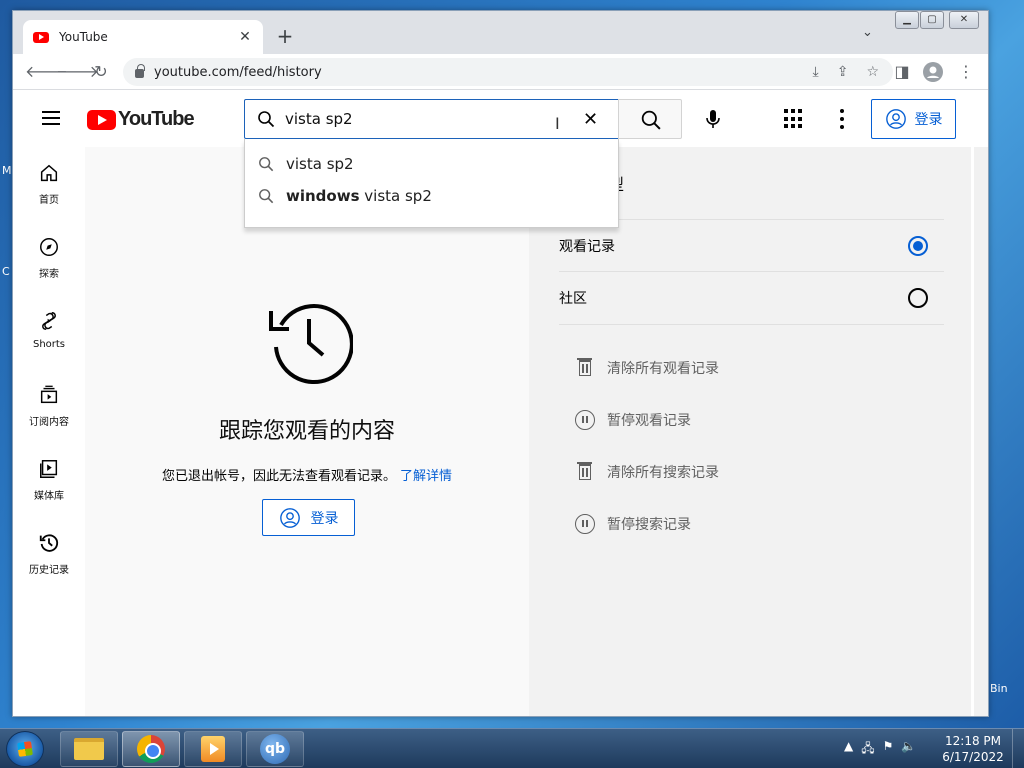 The image size is (1024, 768). Describe the element at coordinates (590, 119) in the screenshot. I see `clear-search-icon: ✕` at that location.